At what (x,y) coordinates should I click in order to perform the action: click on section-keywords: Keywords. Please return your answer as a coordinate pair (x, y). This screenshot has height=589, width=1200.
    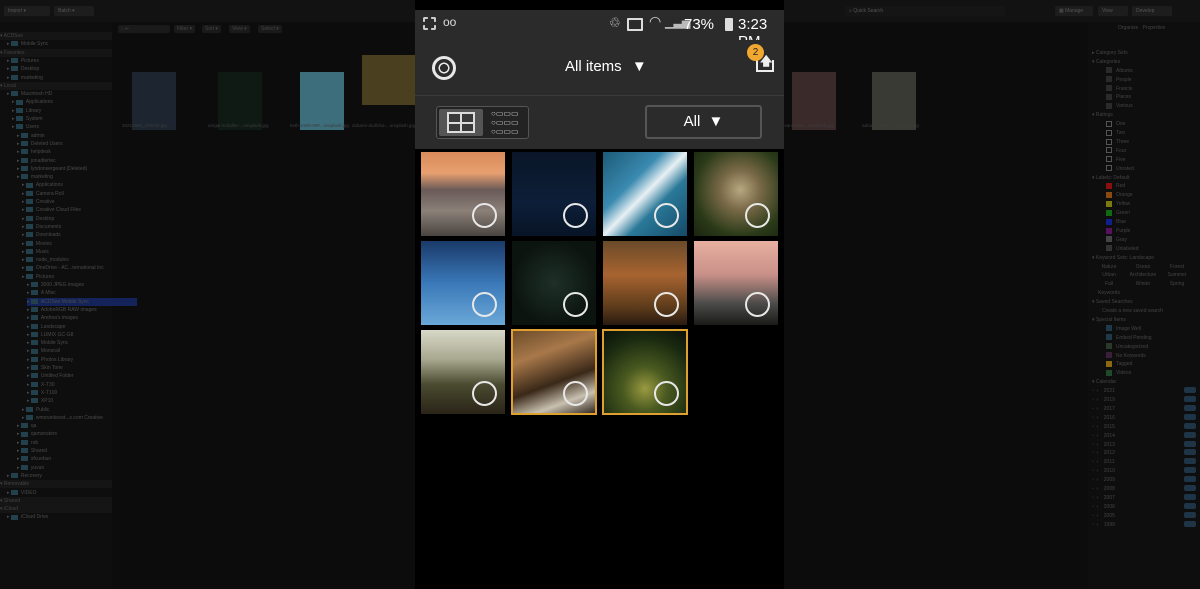
    Looking at the image, I should click on (1109, 293).